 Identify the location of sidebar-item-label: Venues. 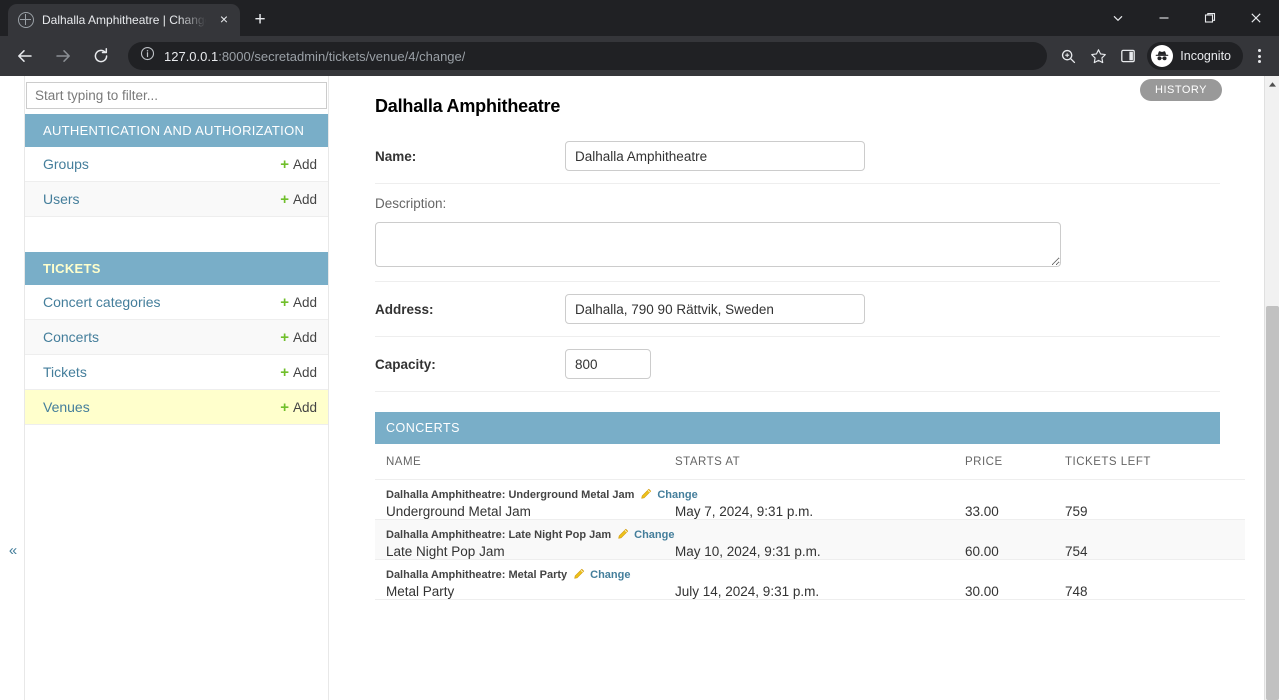
(66, 407).